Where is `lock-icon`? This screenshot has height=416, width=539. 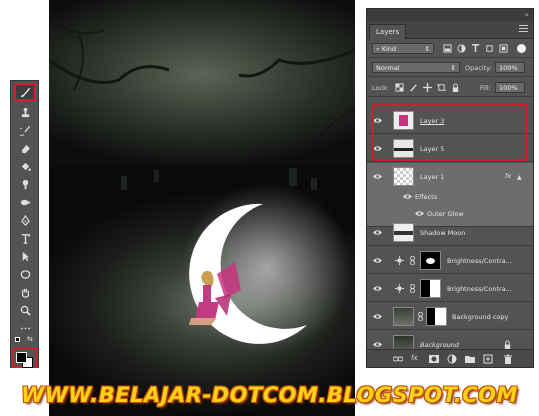 lock-icon is located at coordinates (507, 344).